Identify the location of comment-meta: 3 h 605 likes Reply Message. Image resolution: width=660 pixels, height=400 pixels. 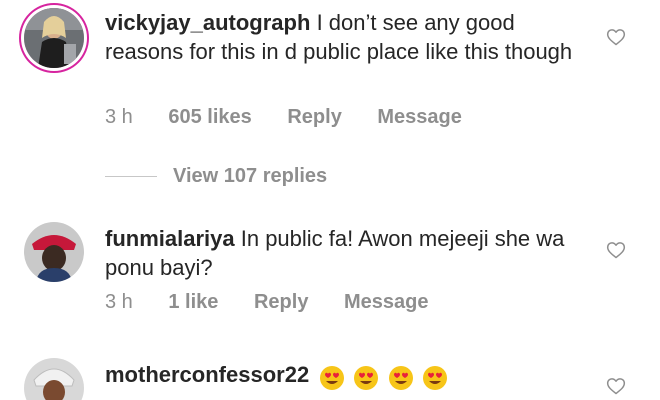
(298, 117).